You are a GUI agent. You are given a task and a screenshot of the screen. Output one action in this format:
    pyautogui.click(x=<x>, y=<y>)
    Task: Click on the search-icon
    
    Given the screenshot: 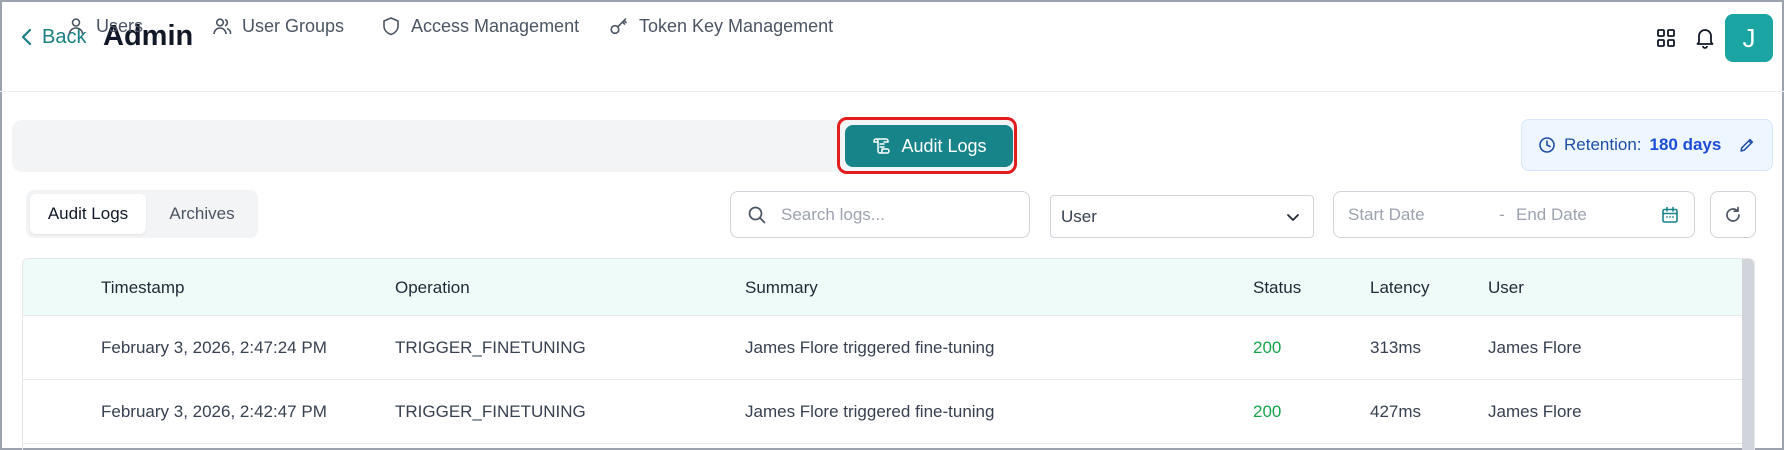 What is the action you would take?
    pyautogui.click(x=757, y=214)
    